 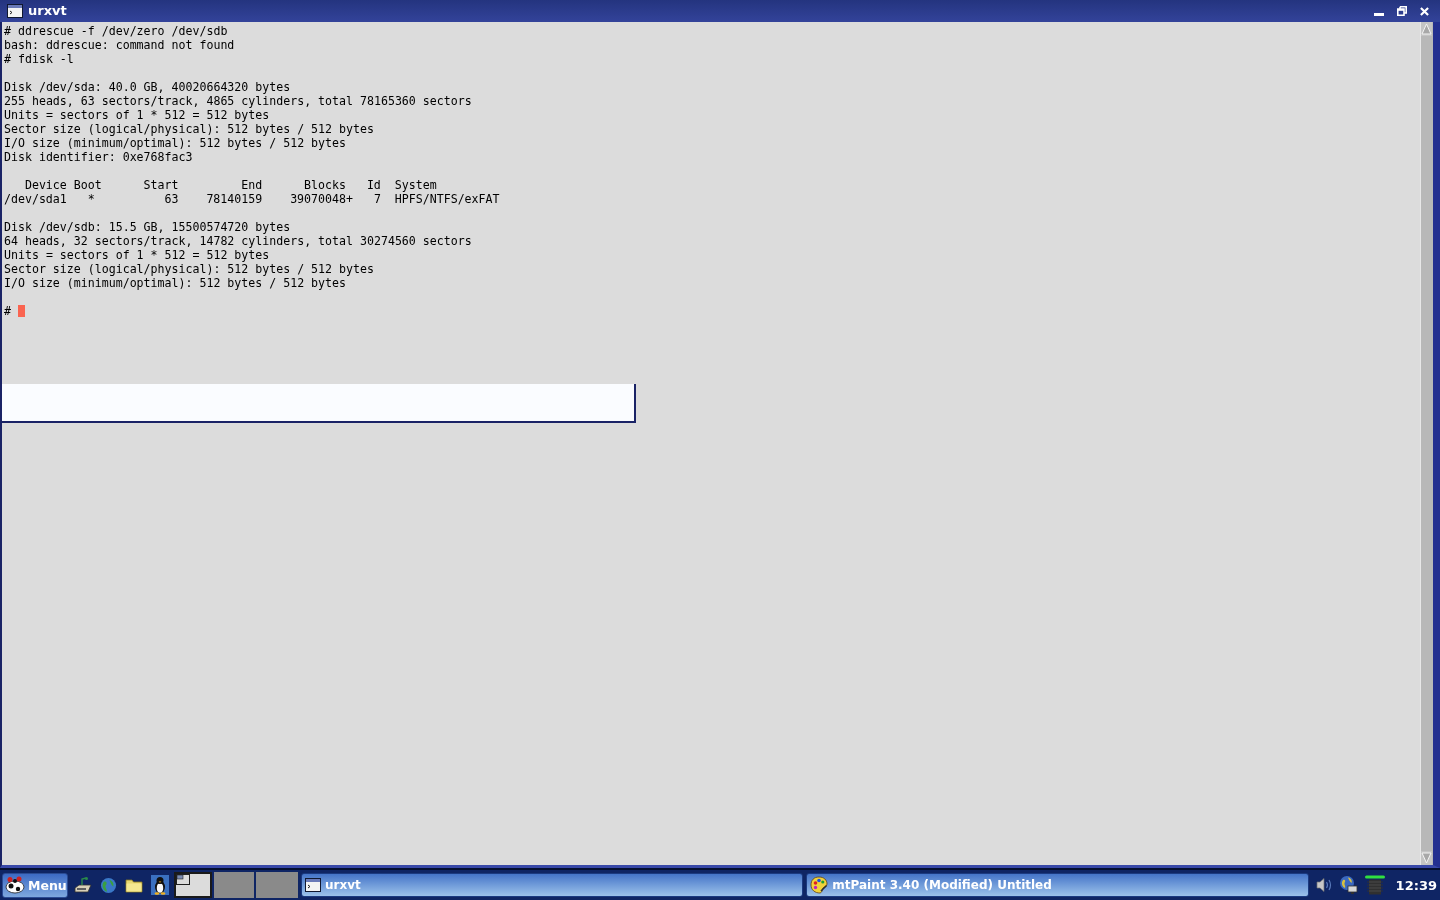 I want to click on terminal-line: # fdisk -l, so click(x=39, y=59).